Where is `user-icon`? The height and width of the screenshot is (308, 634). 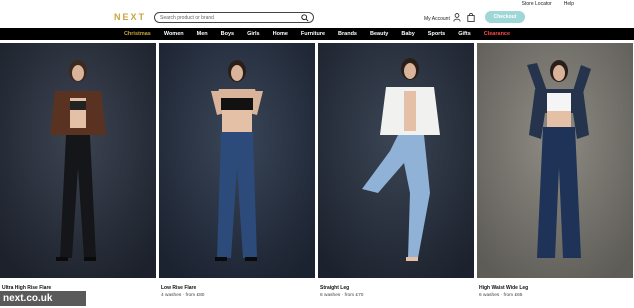 user-icon is located at coordinates (457, 17).